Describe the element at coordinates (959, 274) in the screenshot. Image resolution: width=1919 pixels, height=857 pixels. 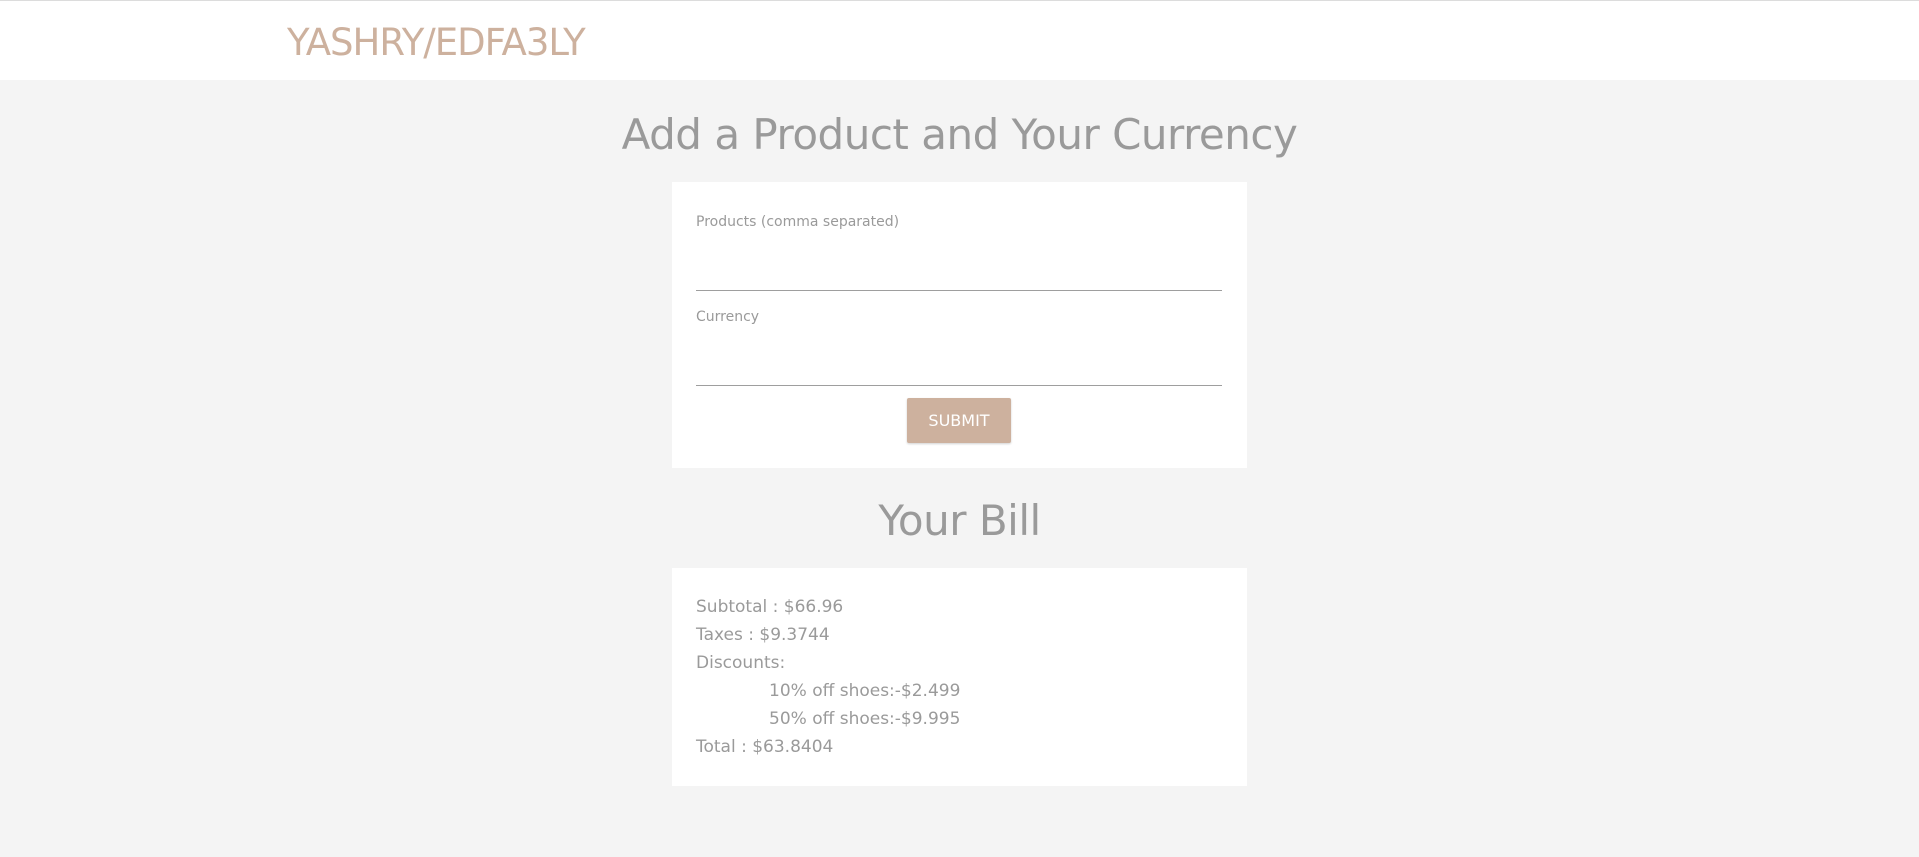
I see `products-input` at that location.